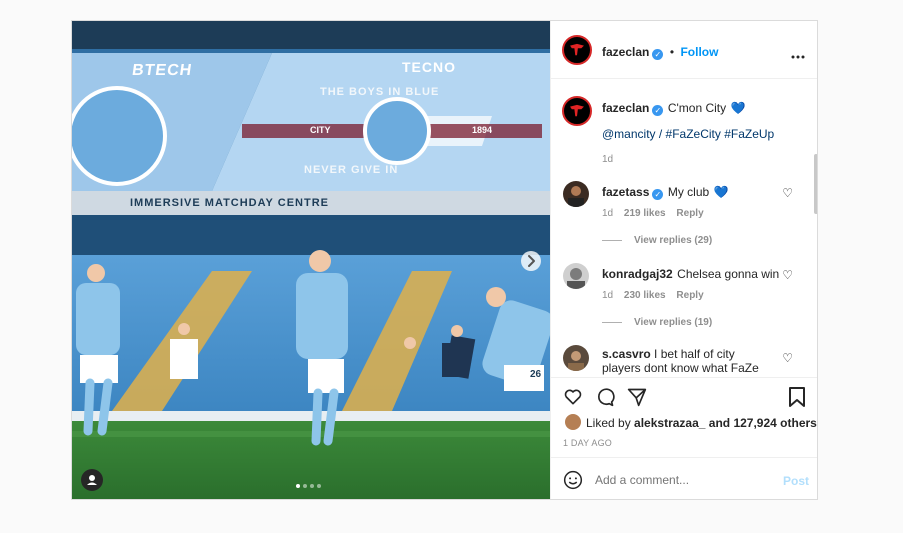 The width and height of the screenshot is (903, 533). What do you see at coordinates (798, 57) in the screenshot?
I see `more-horizontal-icon` at bounding box center [798, 57].